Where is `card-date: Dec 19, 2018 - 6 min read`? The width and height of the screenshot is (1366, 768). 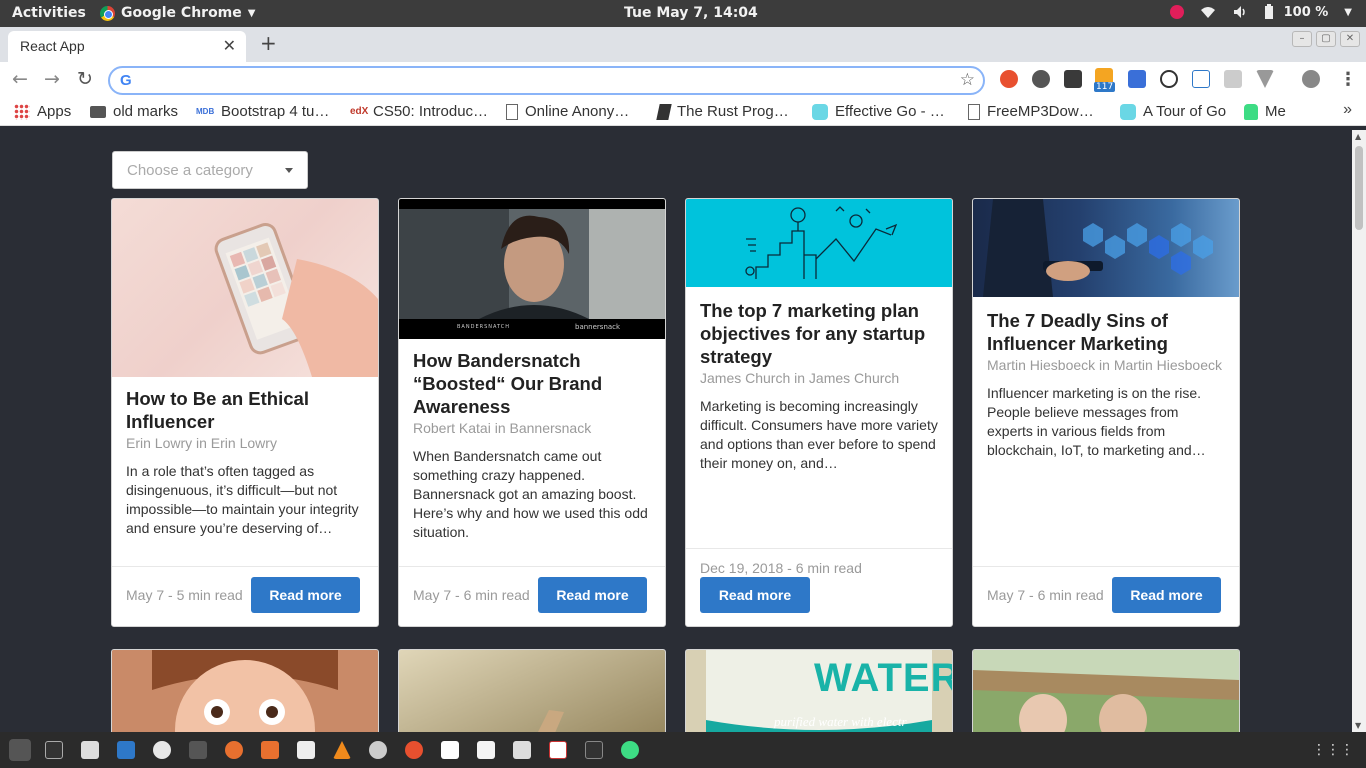
card-date: Dec 19, 2018 - 6 min read is located at coordinates (781, 568).